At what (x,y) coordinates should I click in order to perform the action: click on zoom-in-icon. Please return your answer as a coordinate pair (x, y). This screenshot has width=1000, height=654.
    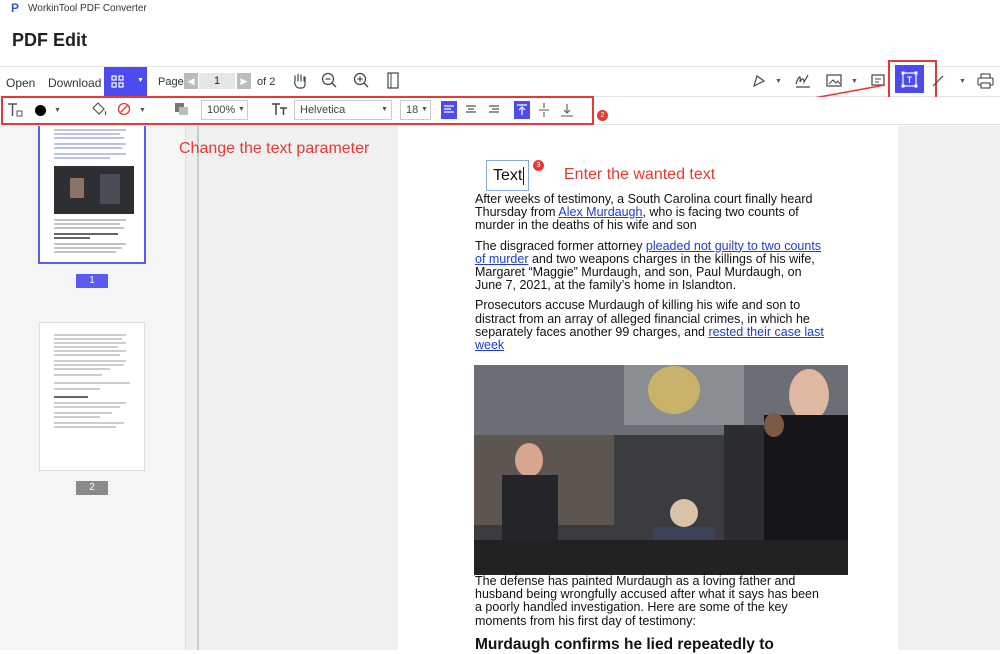
    Looking at the image, I should click on (361, 80).